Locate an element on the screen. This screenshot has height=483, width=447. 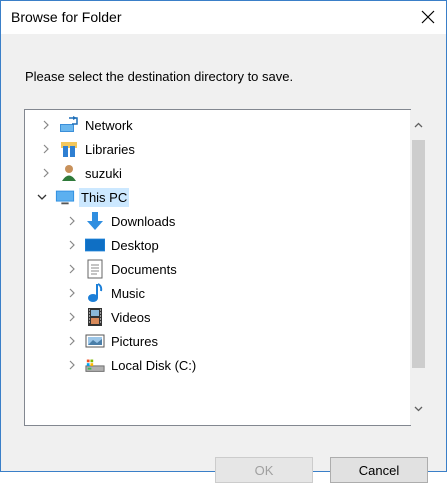
tree-item-pictures: Pictures is located at coordinates (217, 341).